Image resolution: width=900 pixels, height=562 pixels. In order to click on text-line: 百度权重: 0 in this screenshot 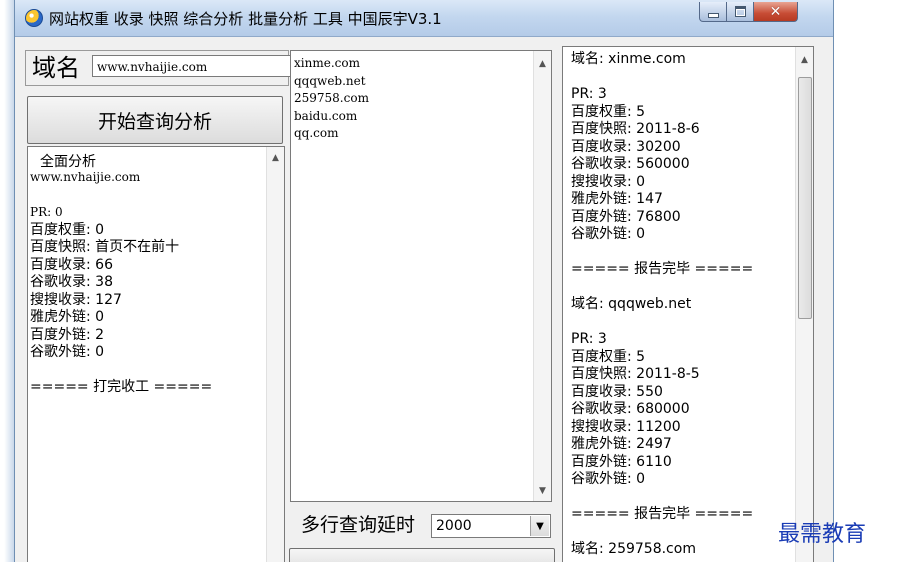, I will do `click(67, 229)`.